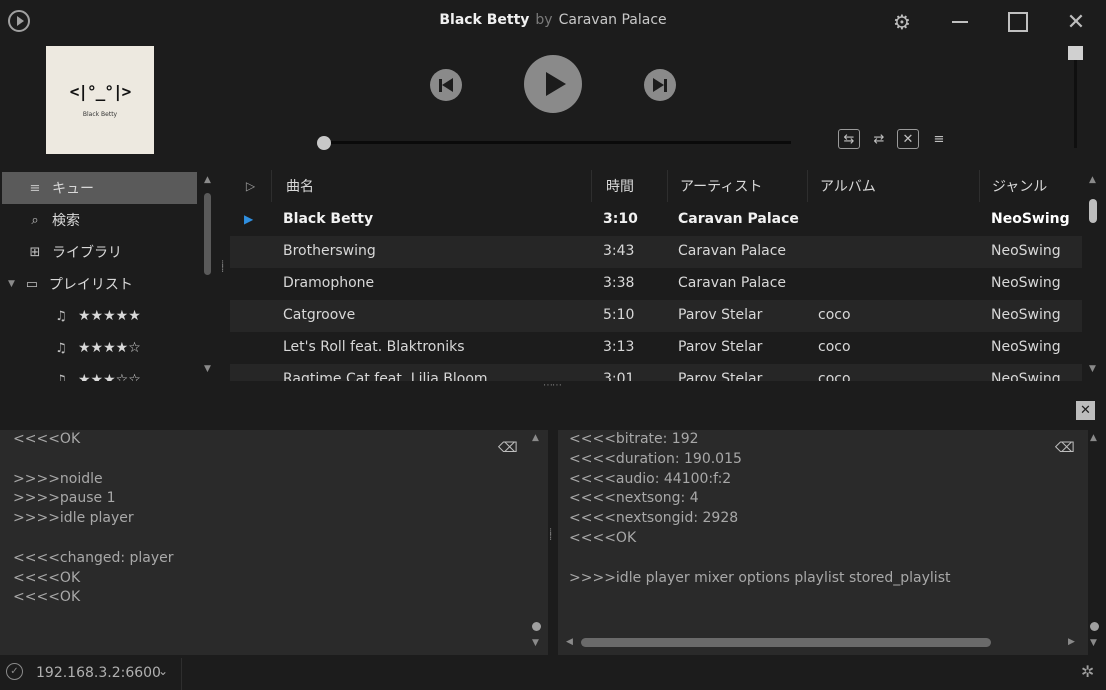 The width and height of the screenshot is (1106, 690). I want to click on play-button, so click(553, 84).